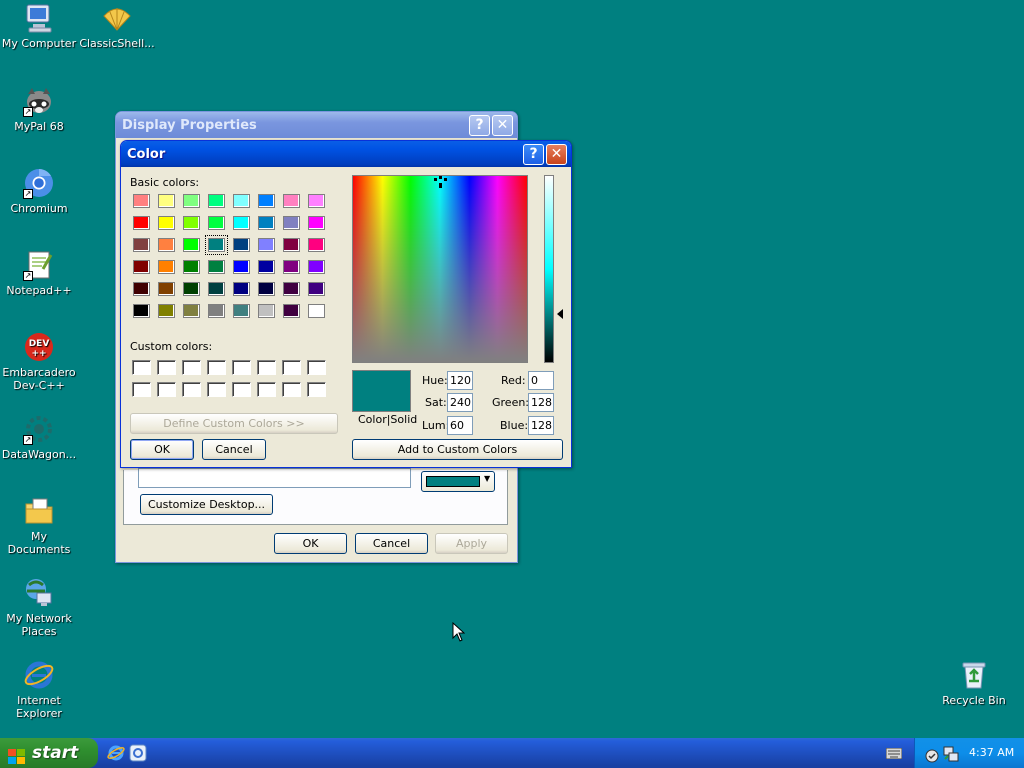 This screenshot has height=768, width=1024. What do you see at coordinates (541, 425) in the screenshot?
I see `blue-input: 128` at bounding box center [541, 425].